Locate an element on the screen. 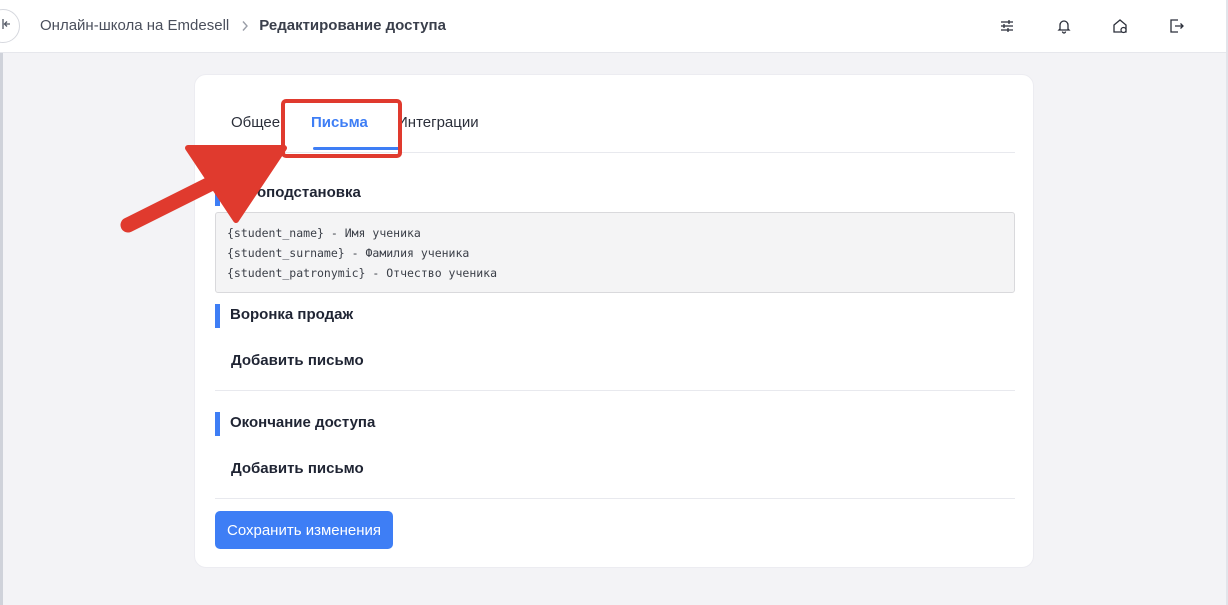 The image size is (1228, 605). save-changes-button: Сохранить изменения is located at coordinates (304, 530).